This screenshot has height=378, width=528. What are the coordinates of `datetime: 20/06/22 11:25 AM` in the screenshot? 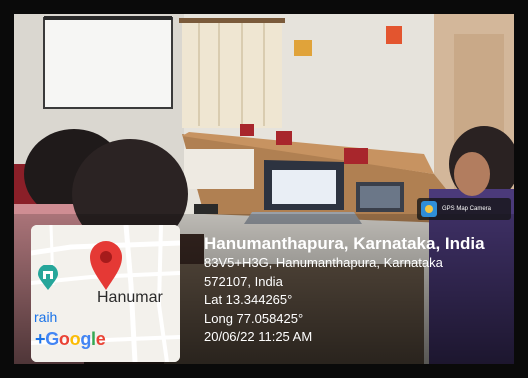 It's located at (258, 336).